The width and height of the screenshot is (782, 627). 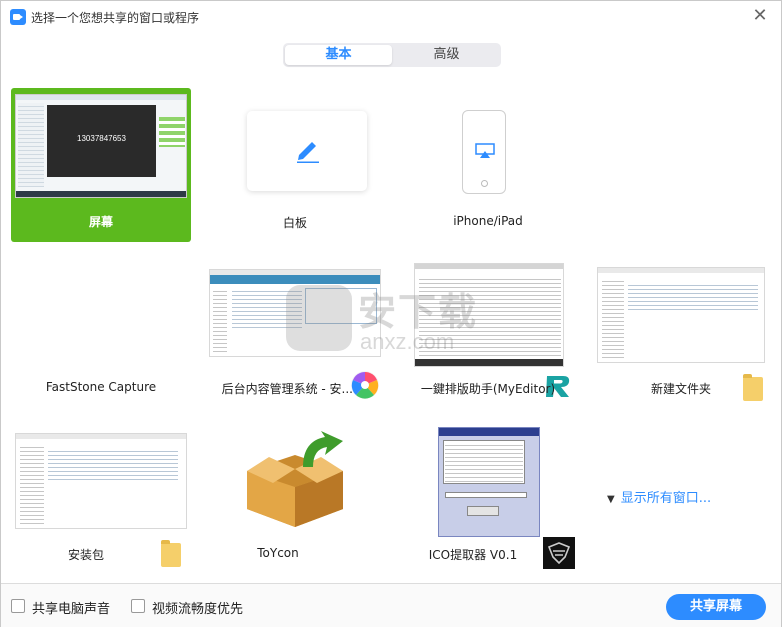 I want to click on share-audio-checkbox, so click(x=18, y=606).